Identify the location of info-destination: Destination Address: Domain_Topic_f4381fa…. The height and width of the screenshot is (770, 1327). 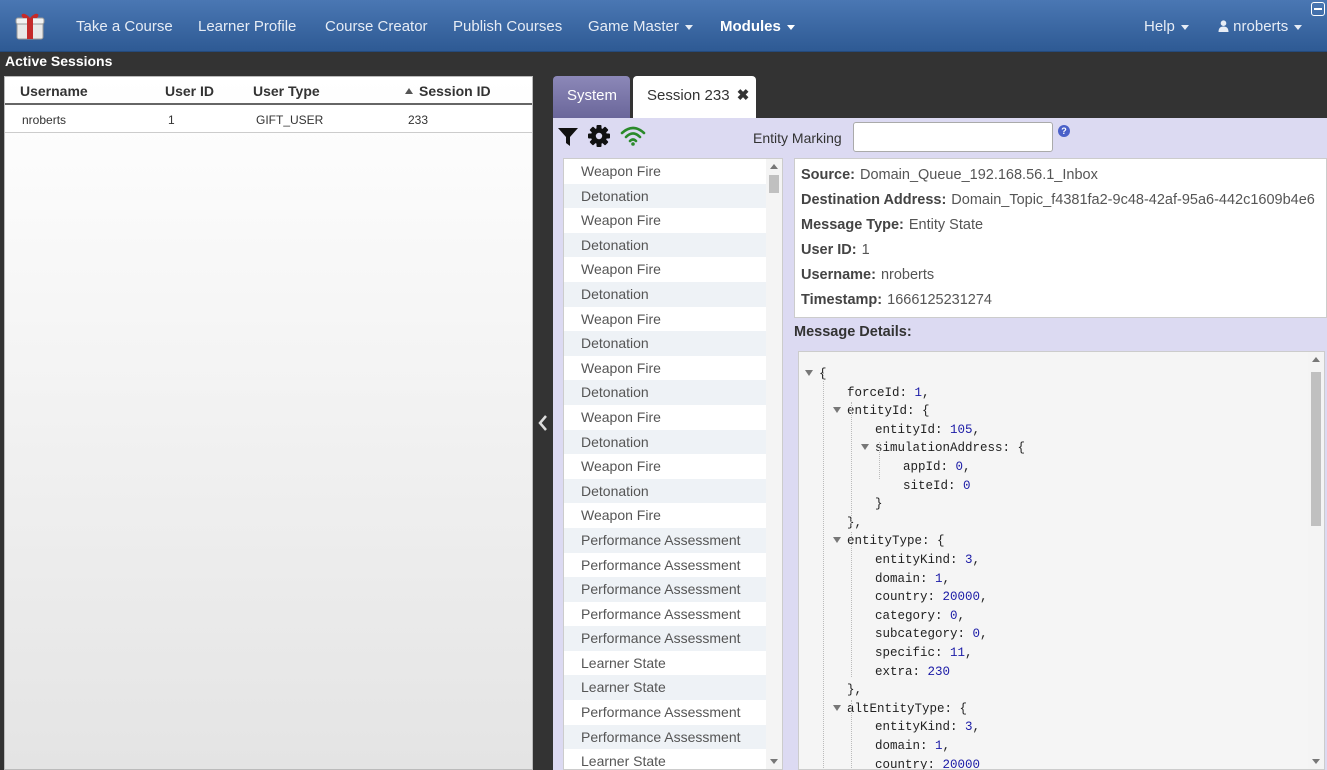
(1058, 200).